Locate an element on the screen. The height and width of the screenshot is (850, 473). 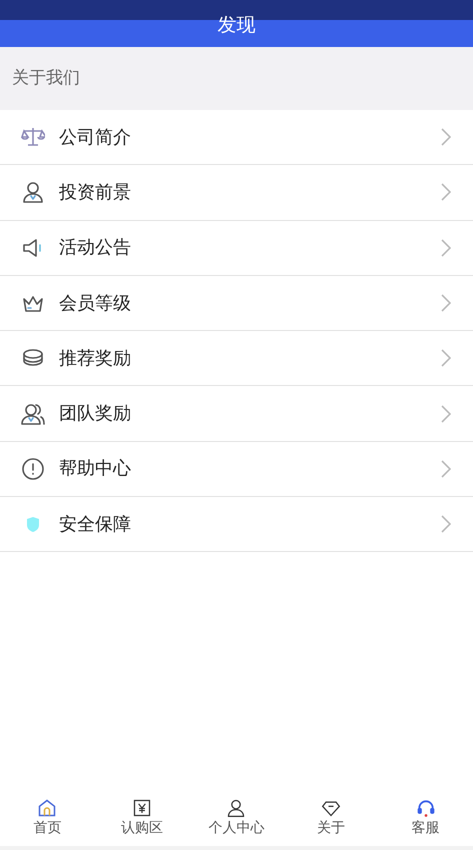
tab-bar-item: 个人中心 is located at coordinates (236, 817).